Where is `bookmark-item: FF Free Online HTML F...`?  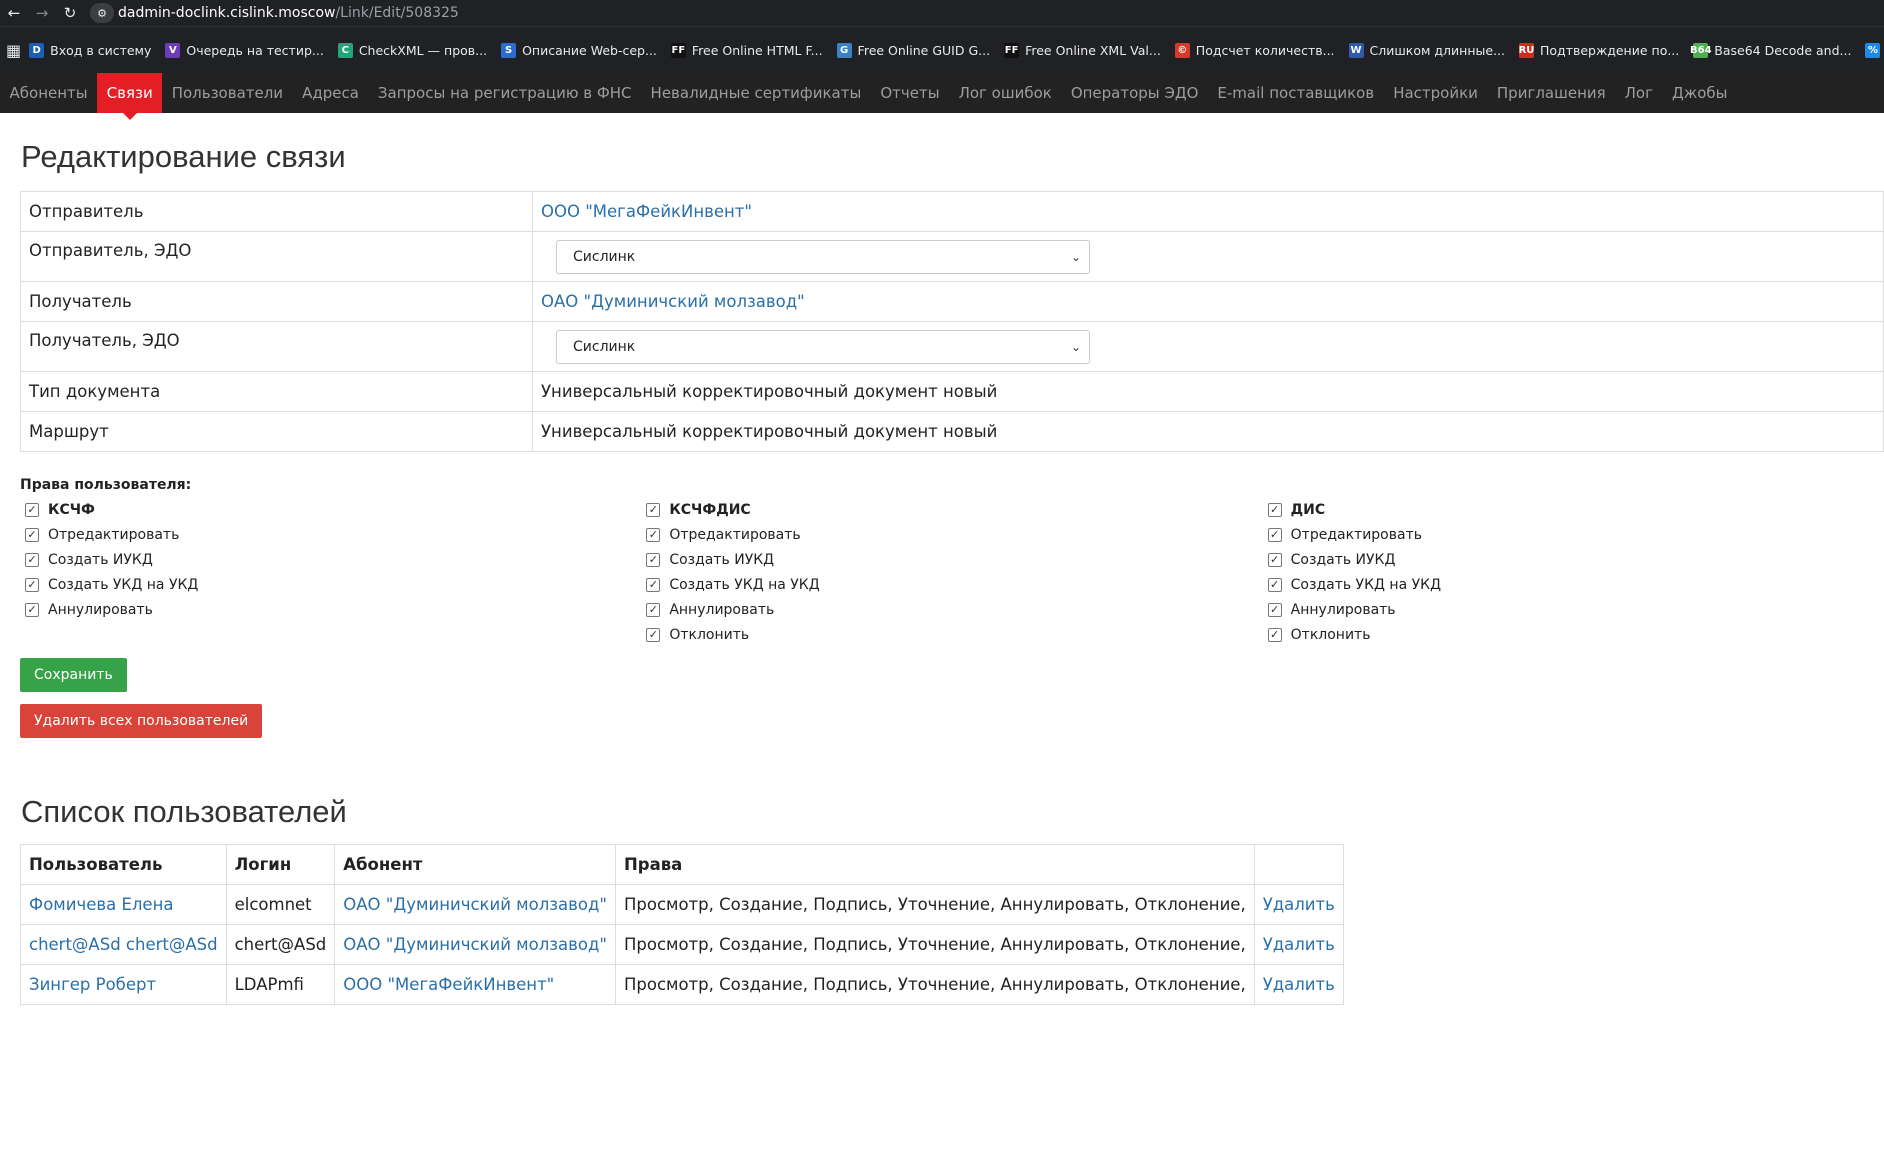 bookmark-item: FF Free Online HTML F... is located at coordinates (746, 50).